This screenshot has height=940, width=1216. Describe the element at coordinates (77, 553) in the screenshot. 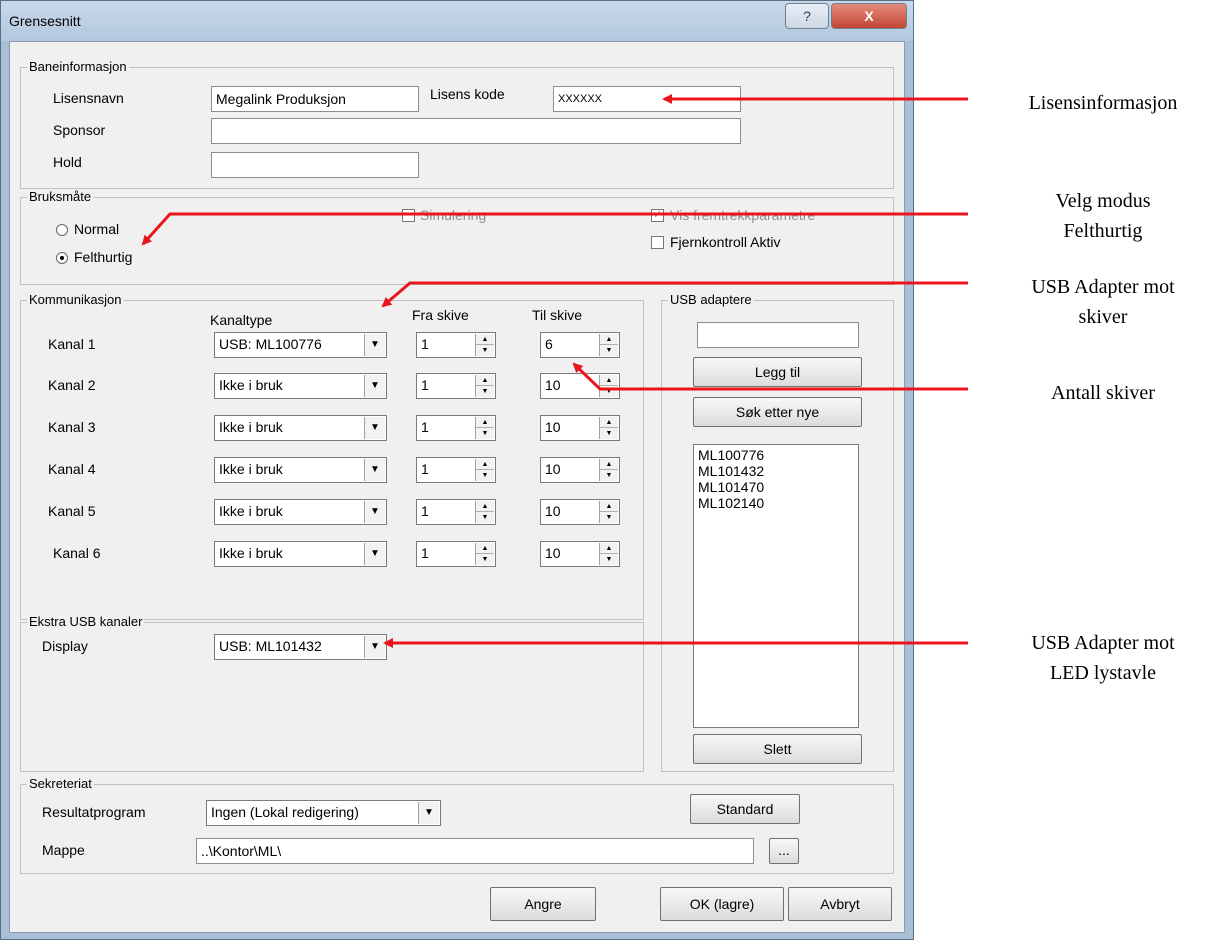

I see `kanal-label: Kanal 6` at that location.